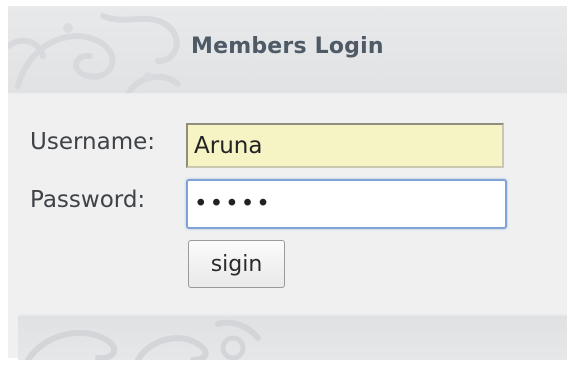 This screenshot has height=372, width=567. Describe the element at coordinates (92, 142) in the screenshot. I see `username-label: Username:` at that location.